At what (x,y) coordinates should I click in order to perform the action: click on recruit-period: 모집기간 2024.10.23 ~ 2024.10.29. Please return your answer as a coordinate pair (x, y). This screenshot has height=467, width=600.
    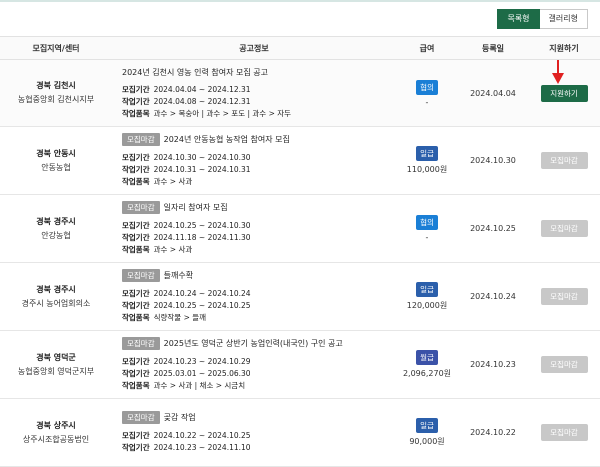
    Looking at the image, I should click on (186, 361).